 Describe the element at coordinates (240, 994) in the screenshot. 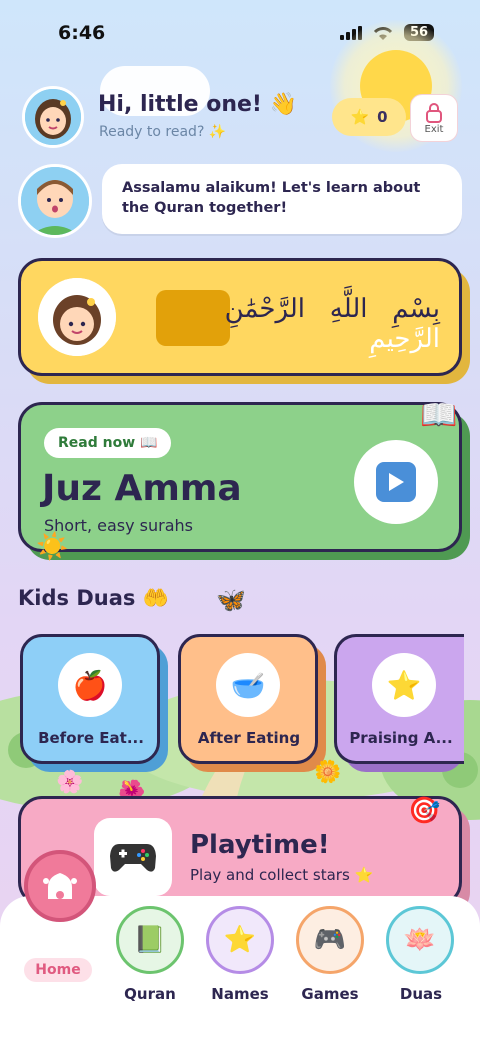

I see `nav-names-label: Names` at that location.